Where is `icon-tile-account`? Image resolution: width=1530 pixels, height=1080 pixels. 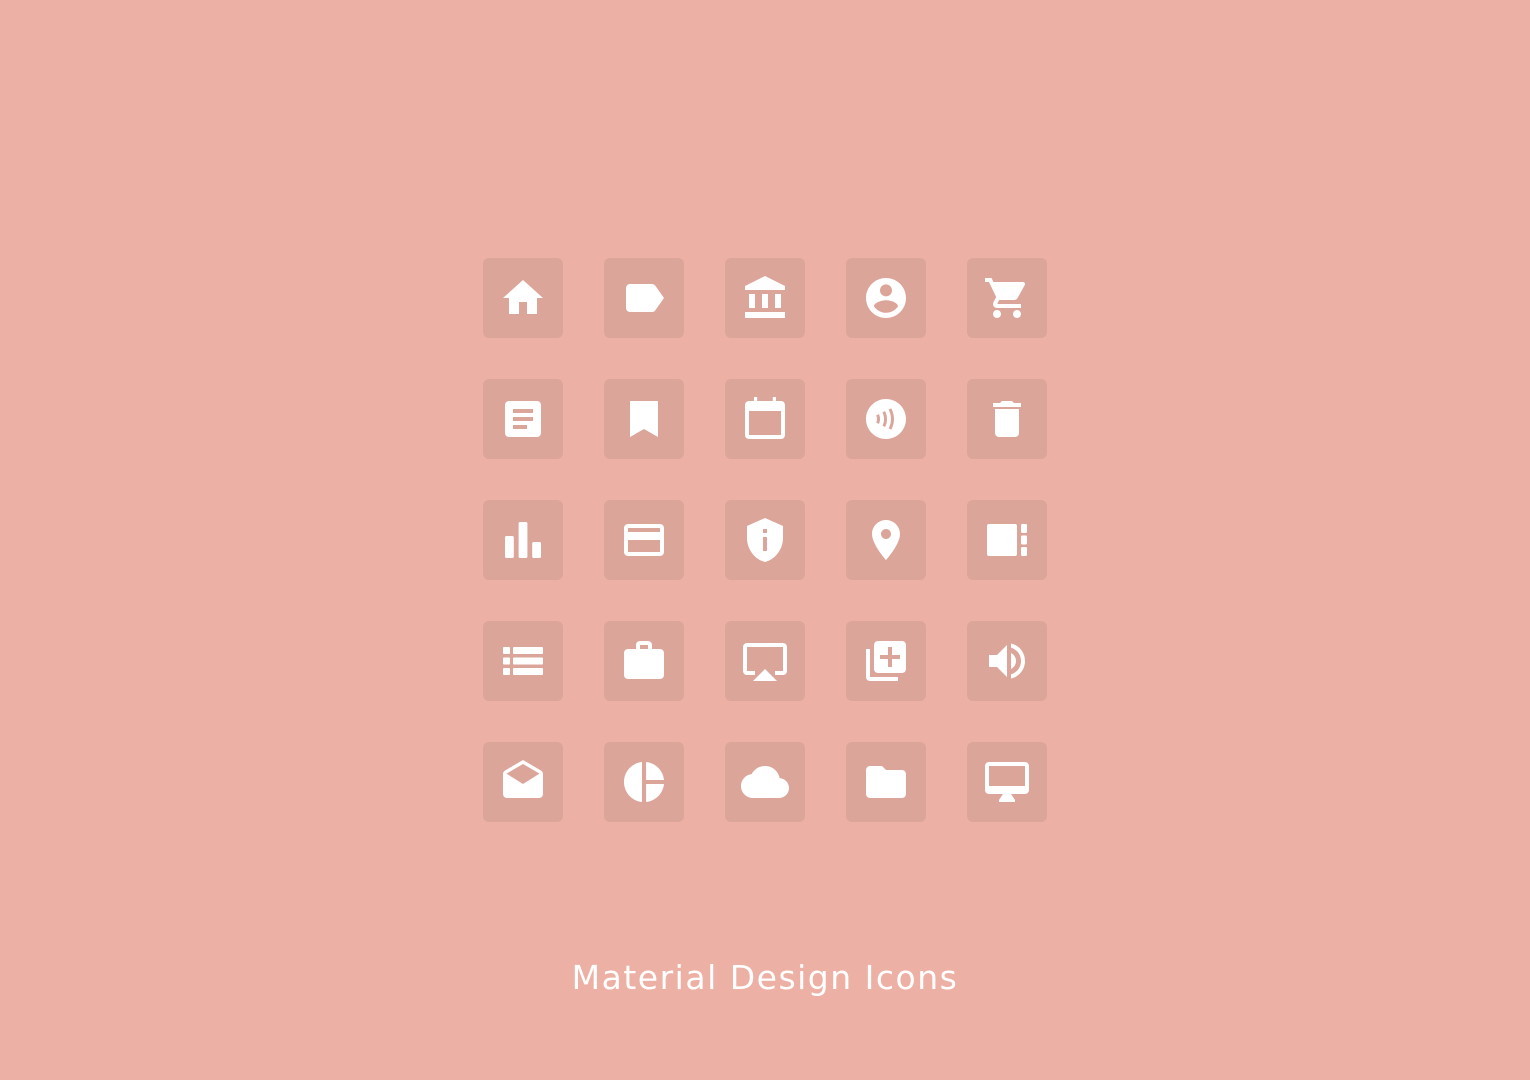 icon-tile-account is located at coordinates (886, 298).